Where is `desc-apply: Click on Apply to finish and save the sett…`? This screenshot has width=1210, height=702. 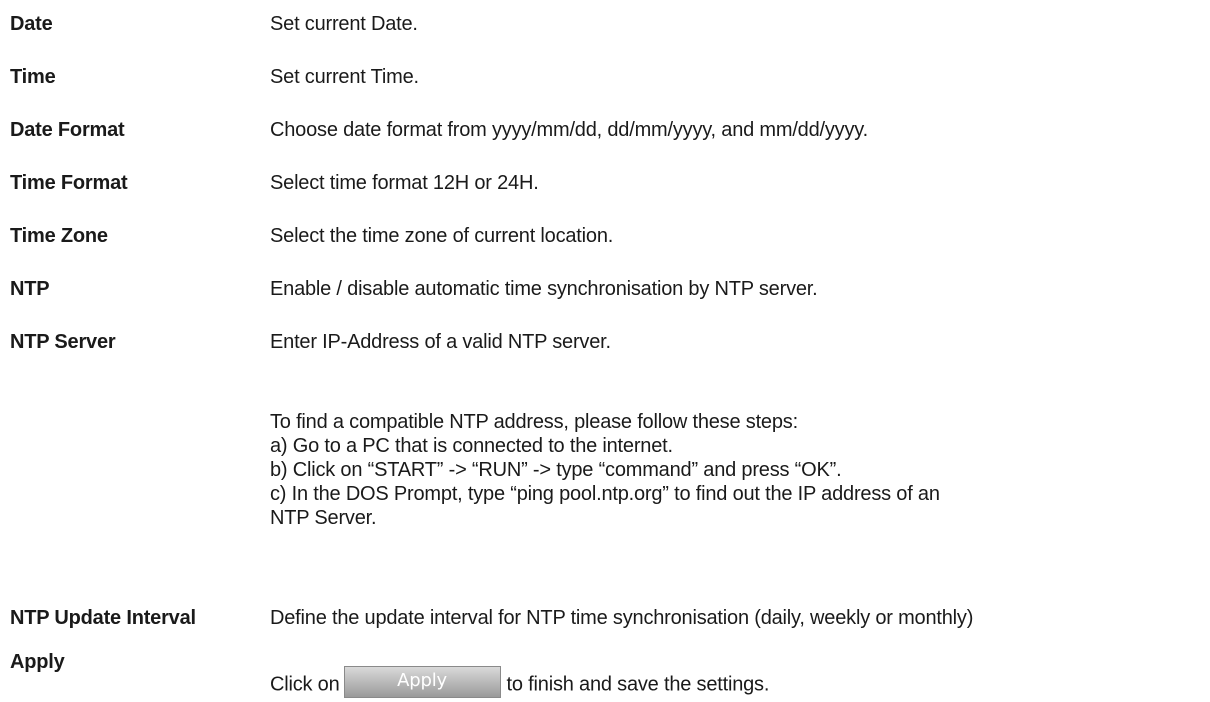 desc-apply: Click on Apply to finish and save the sett… is located at coordinates (520, 682).